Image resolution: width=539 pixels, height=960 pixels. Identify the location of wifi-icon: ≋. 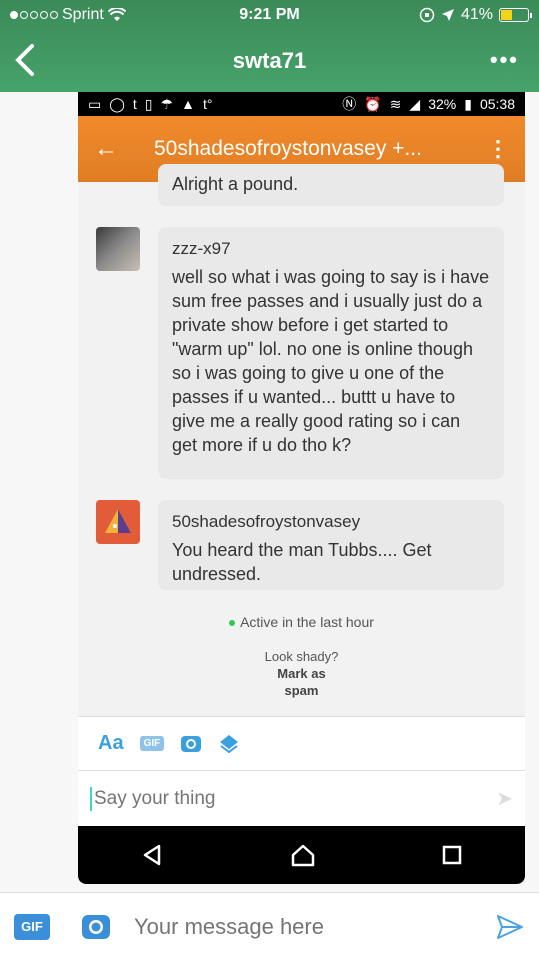
(395, 103).